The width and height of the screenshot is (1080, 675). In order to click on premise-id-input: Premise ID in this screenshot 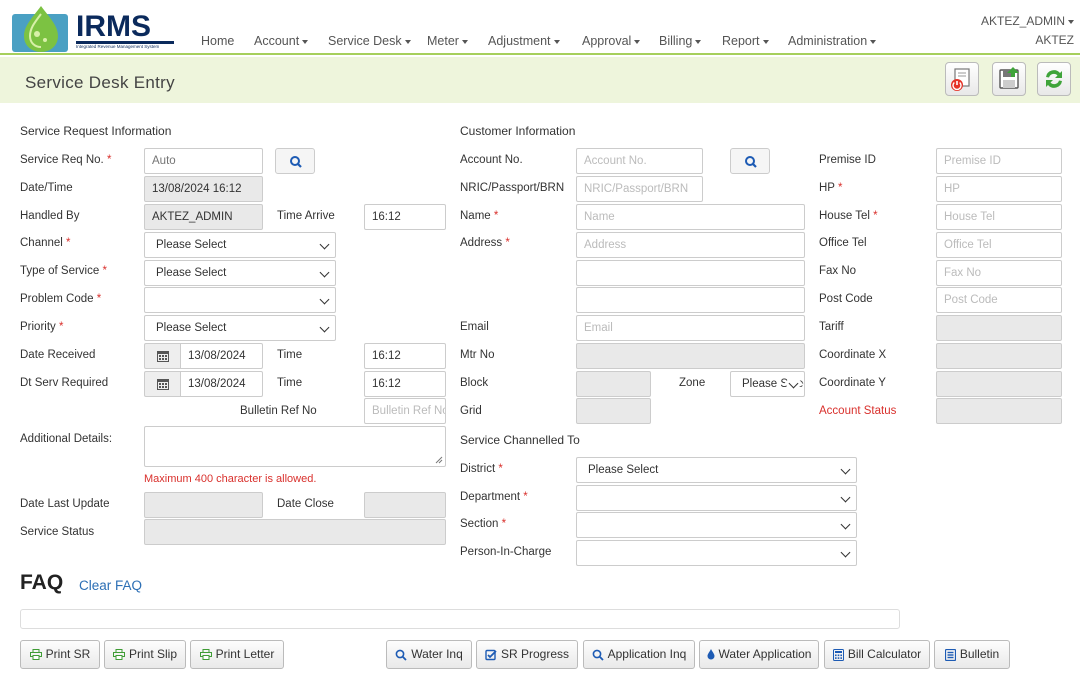, I will do `click(999, 161)`.